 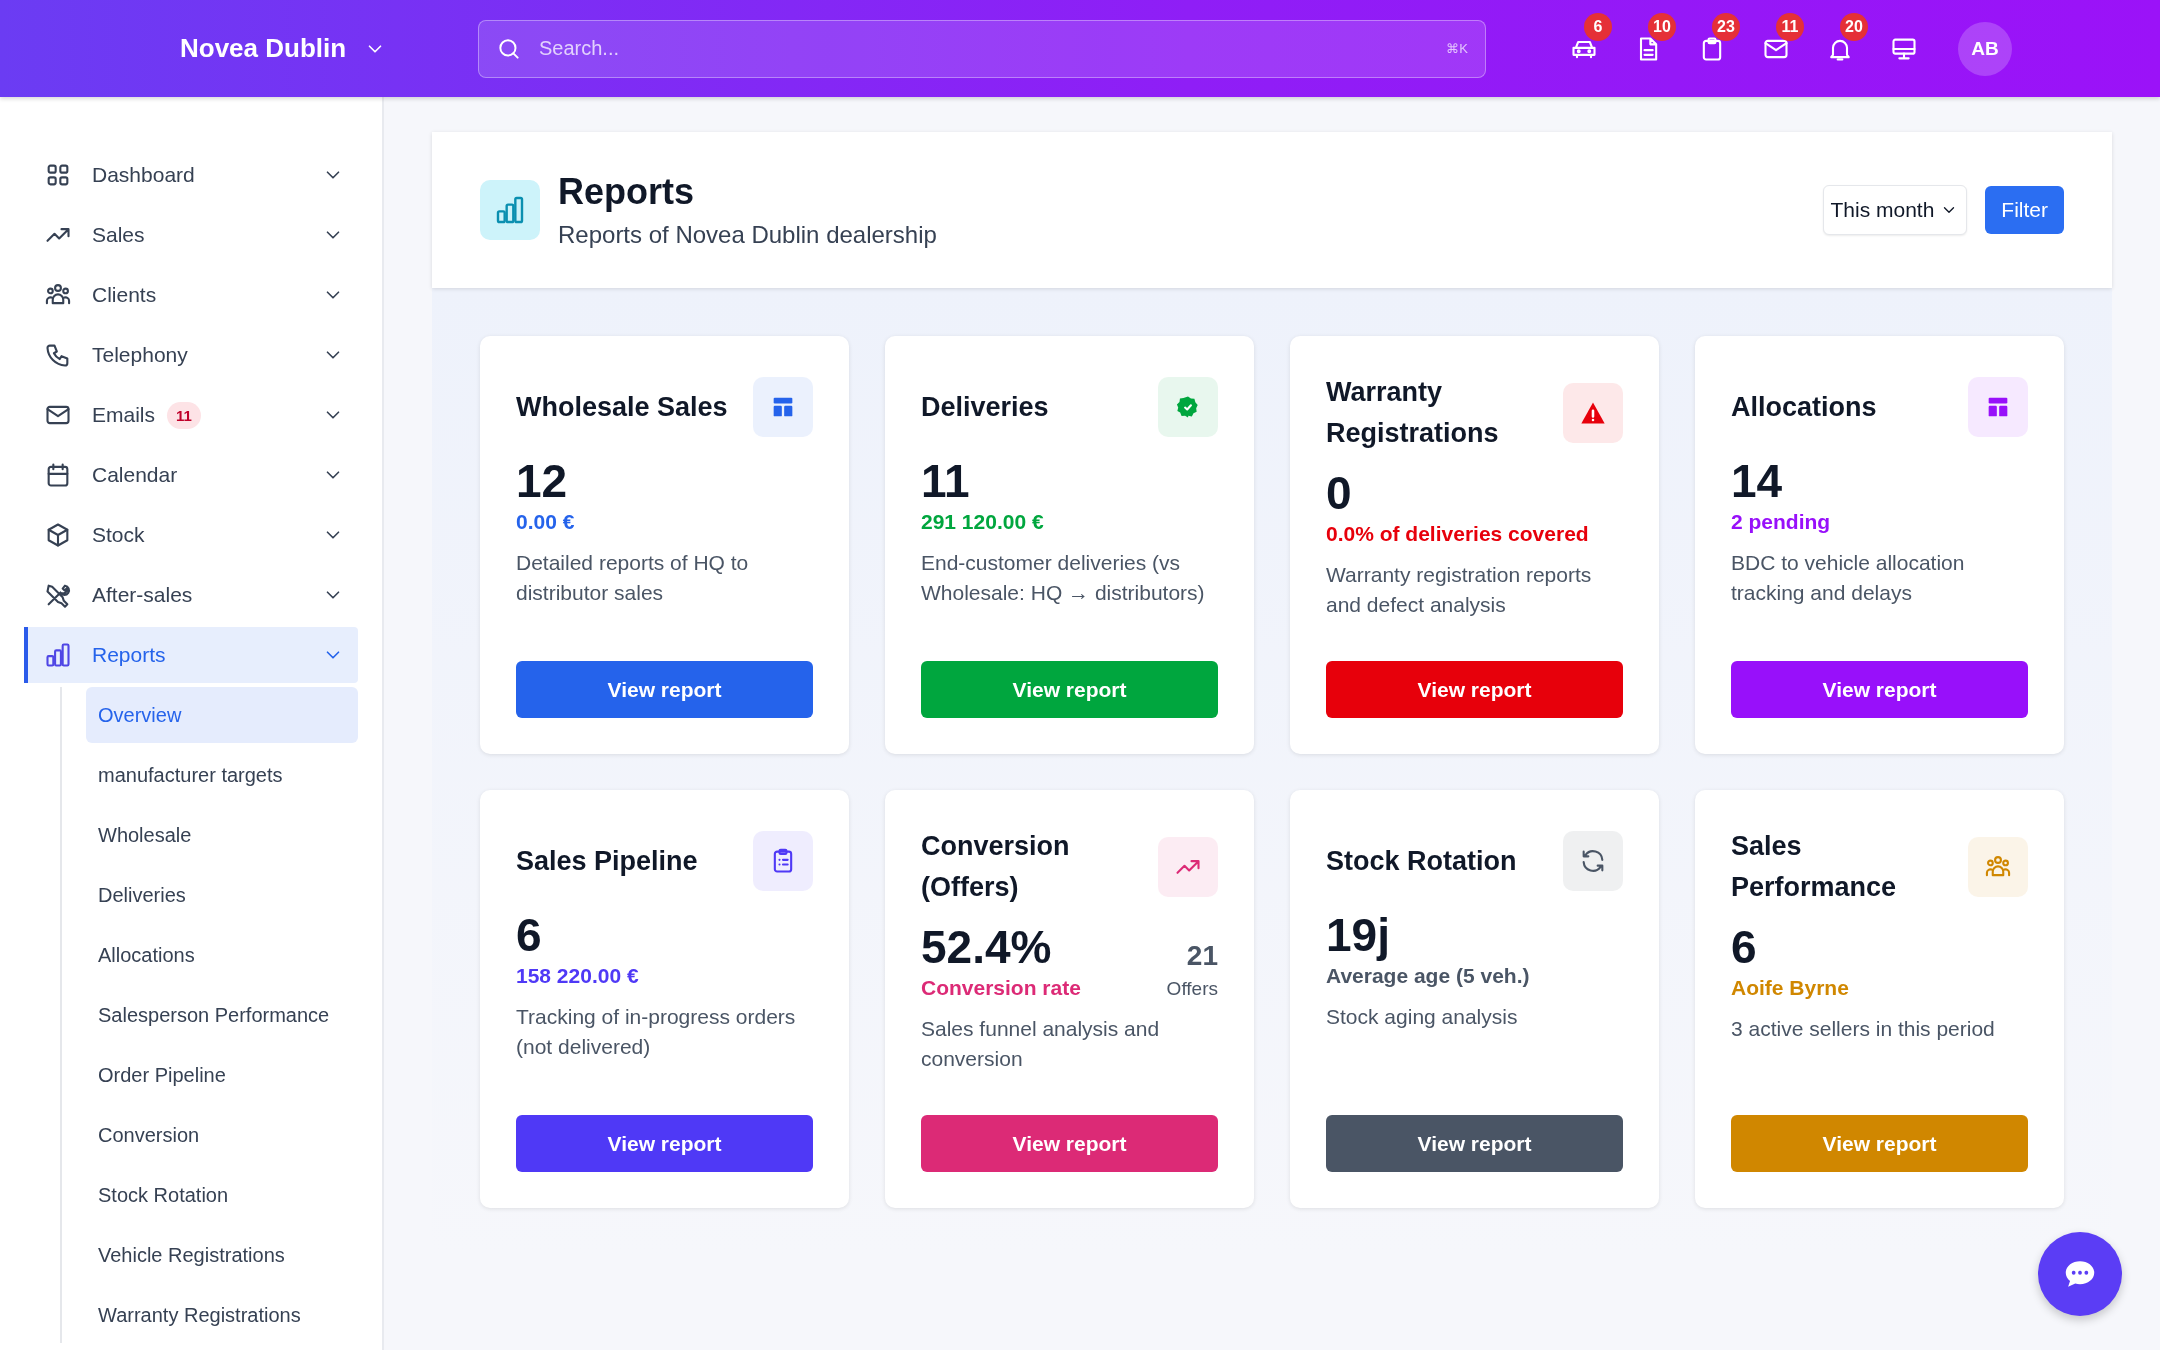 I want to click on submenu-item: Overview, so click(x=222, y=715).